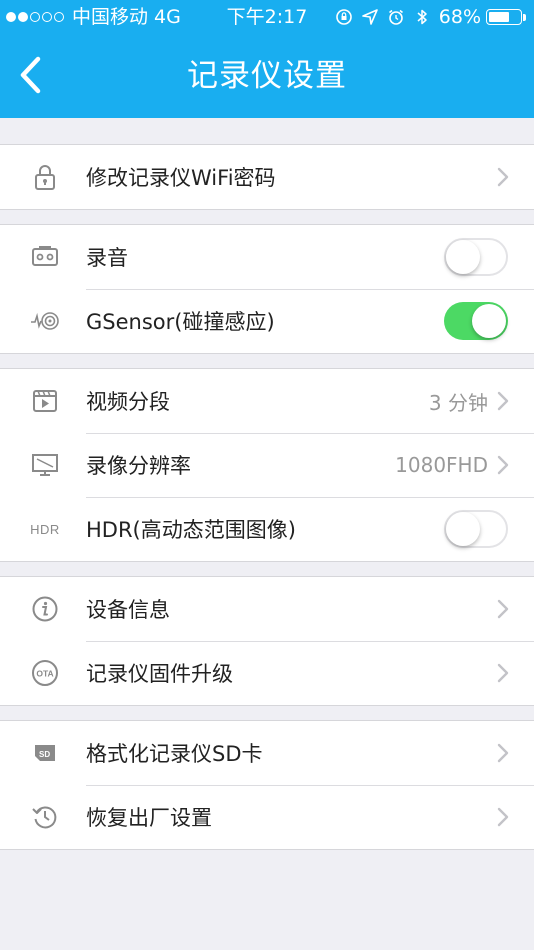 The height and width of the screenshot is (950, 534). I want to click on video-clip-icon, so click(45, 401).